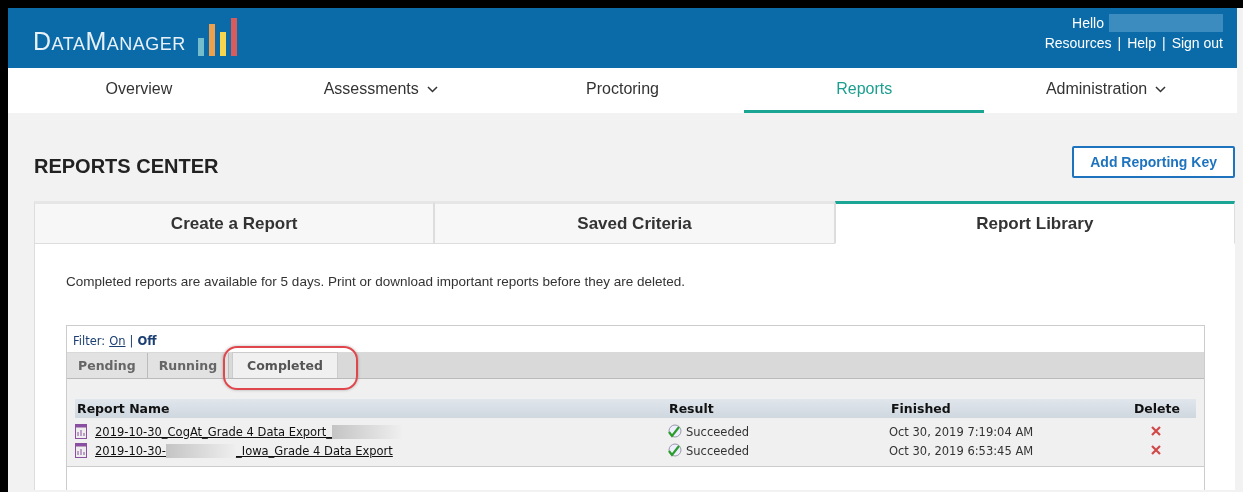 This screenshot has height=492, width=1243. I want to click on table-cell-text: Oct 30, 2019 6:53:45 AM, so click(962, 450).